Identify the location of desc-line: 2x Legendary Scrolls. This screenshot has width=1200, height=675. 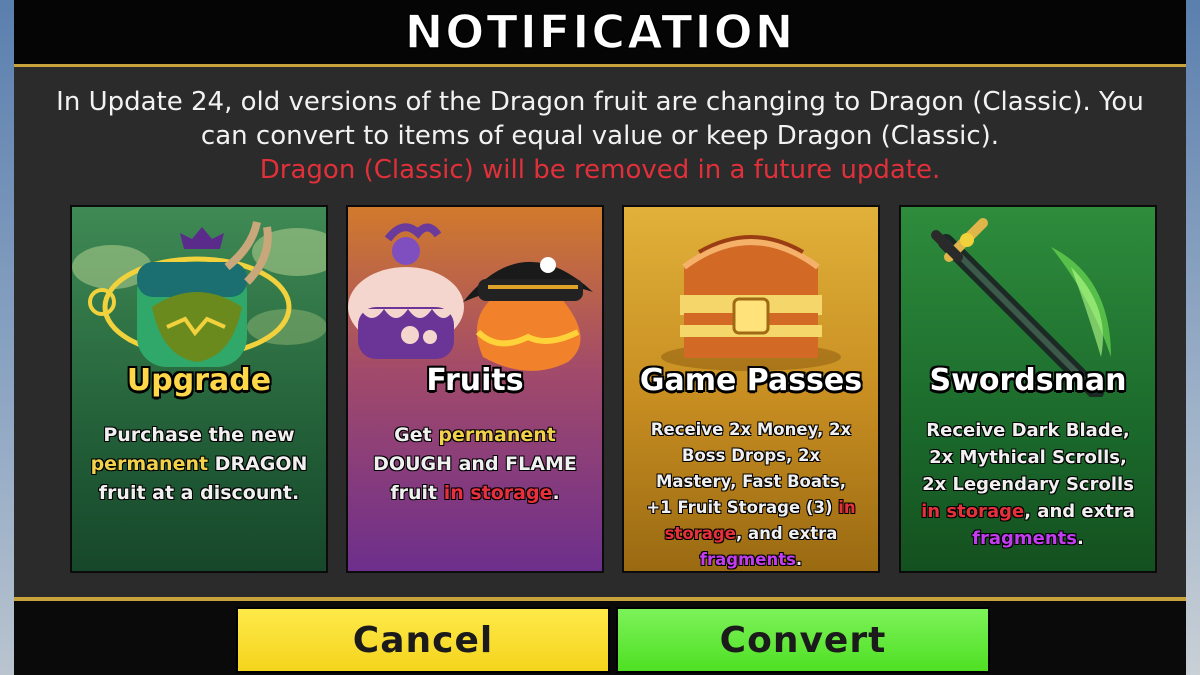
(1028, 484).